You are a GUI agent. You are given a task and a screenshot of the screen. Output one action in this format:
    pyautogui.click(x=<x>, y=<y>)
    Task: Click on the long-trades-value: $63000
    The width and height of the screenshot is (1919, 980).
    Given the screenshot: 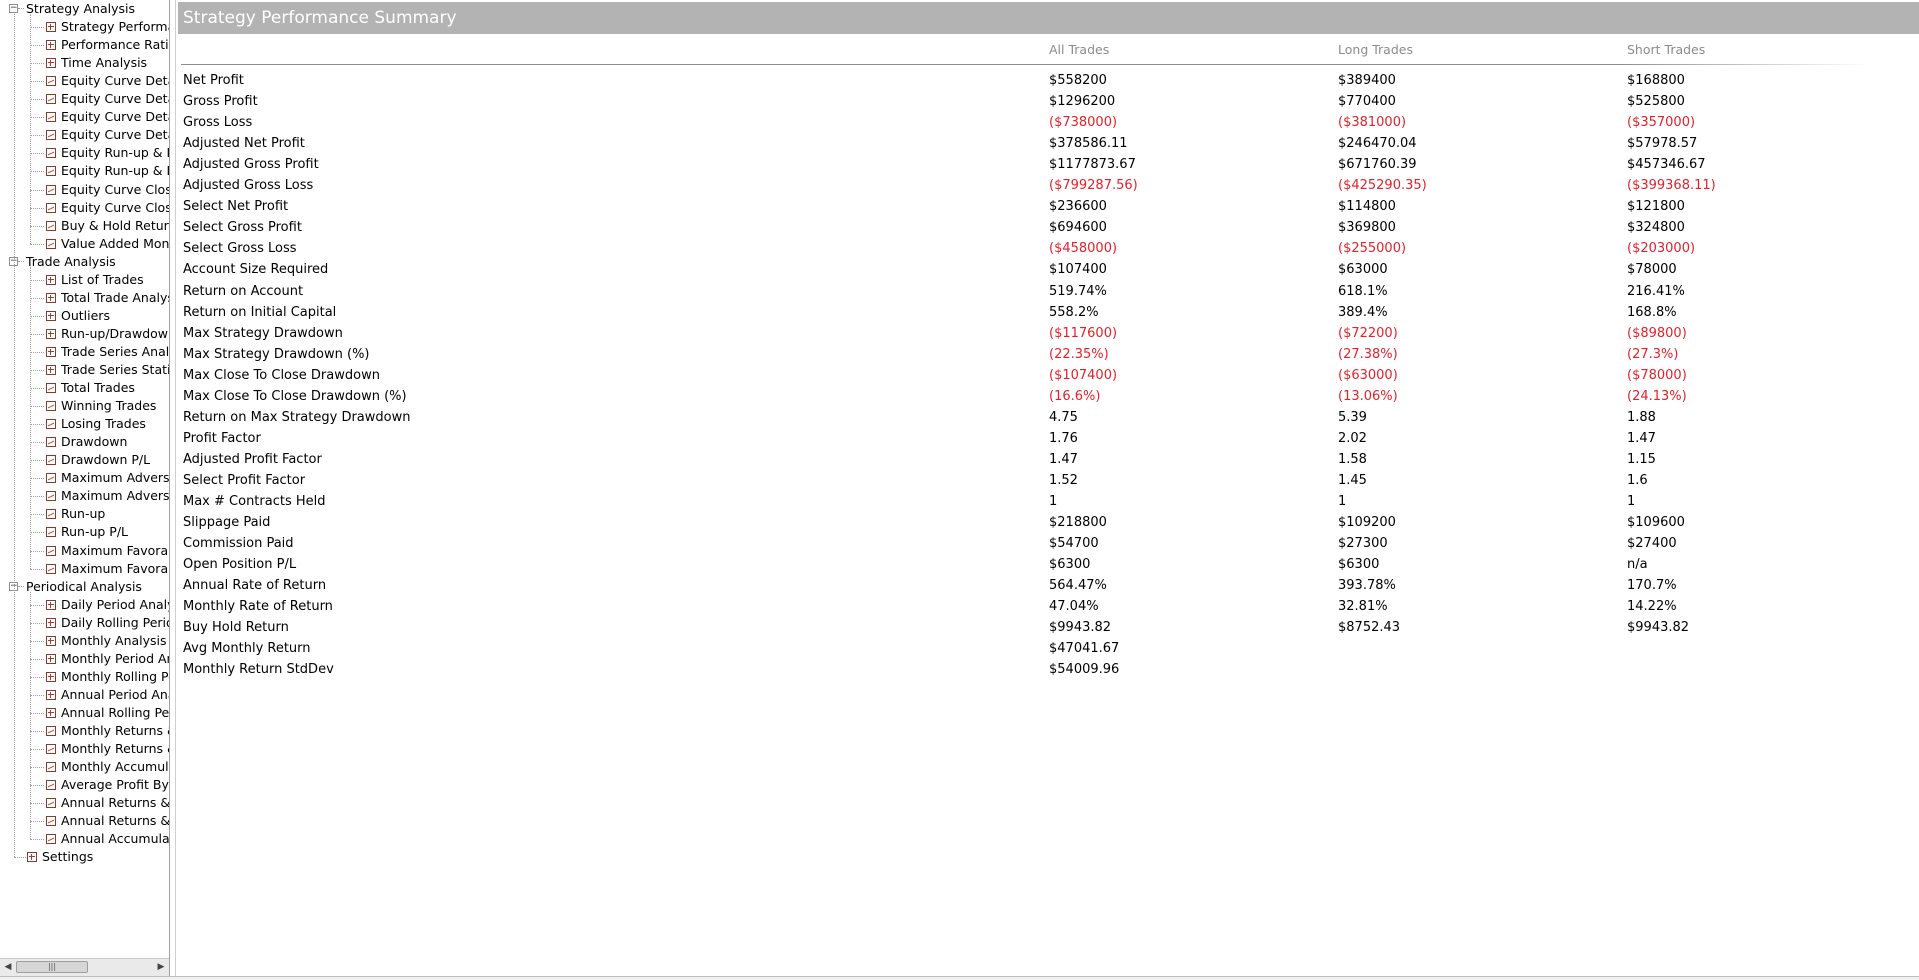 What is the action you would take?
    pyautogui.click(x=1363, y=270)
    